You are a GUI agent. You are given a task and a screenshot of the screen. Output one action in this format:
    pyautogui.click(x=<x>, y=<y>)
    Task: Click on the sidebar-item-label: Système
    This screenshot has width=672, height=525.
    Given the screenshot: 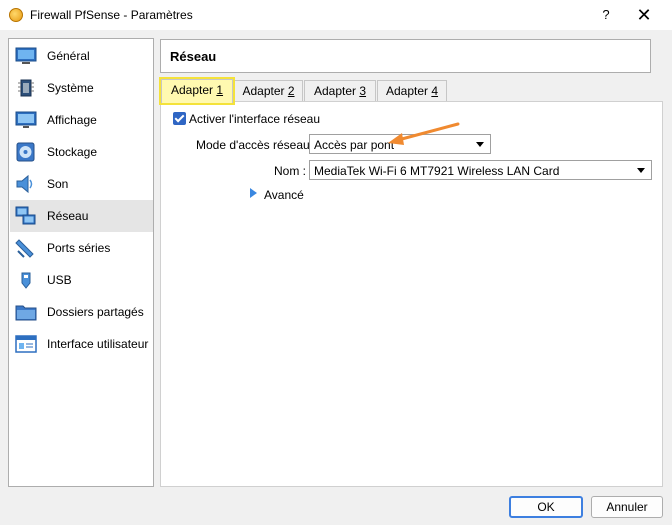 What is the action you would take?
    pyautogui.click(x=70, y=88)
    